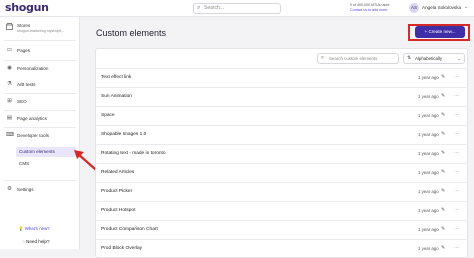  I want to click on table-row: Product Hotspot 1 year ago ✎ ⋯, so click(281, 210).